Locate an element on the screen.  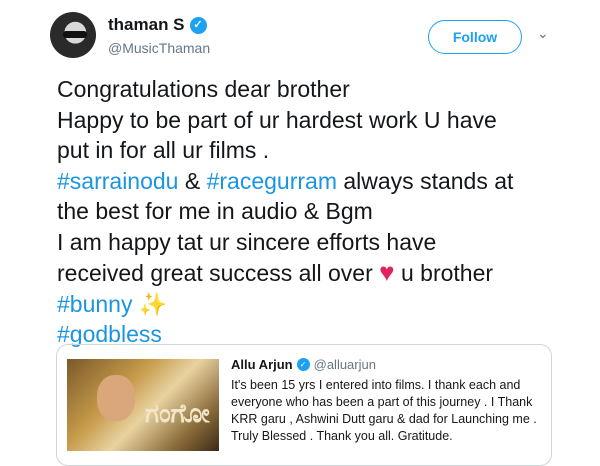
tweet-line: the best for me in audio & Bgm is located at coordinates (215, 211).